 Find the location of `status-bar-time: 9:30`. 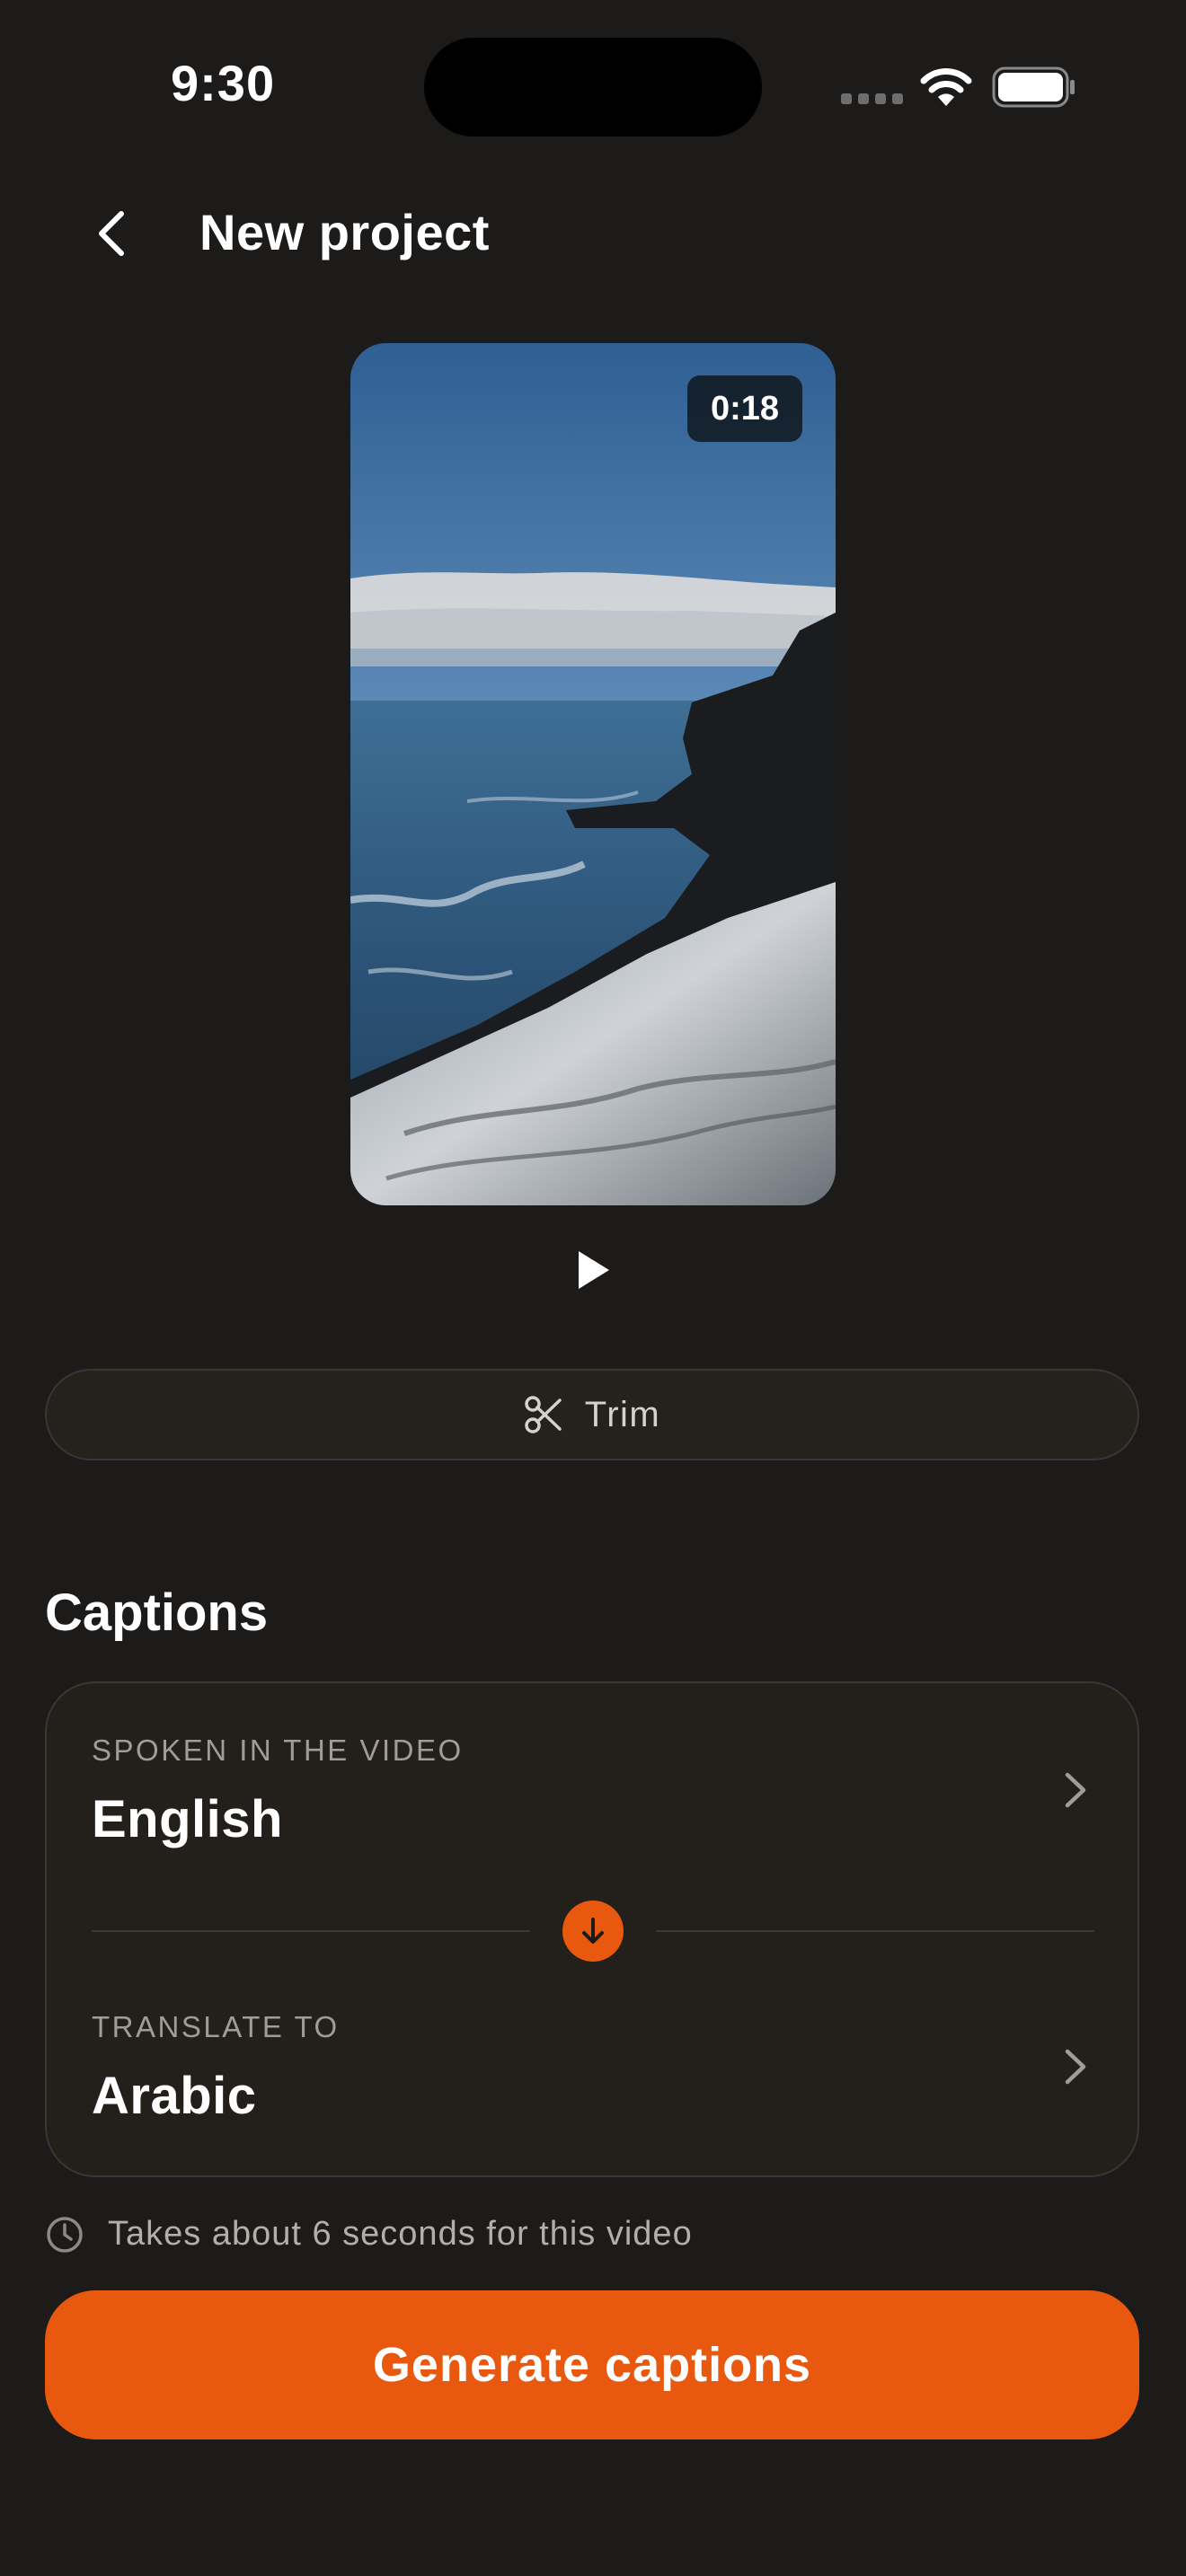

status-bar-time: 9:30 is located at coordinates (223, 83).